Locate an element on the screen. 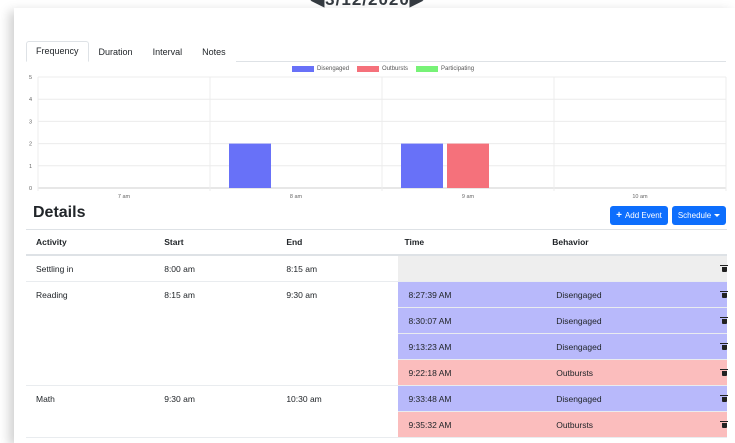  table-row: Settling in 8:00 am 8:15 am is located at coordinates (377, 268).